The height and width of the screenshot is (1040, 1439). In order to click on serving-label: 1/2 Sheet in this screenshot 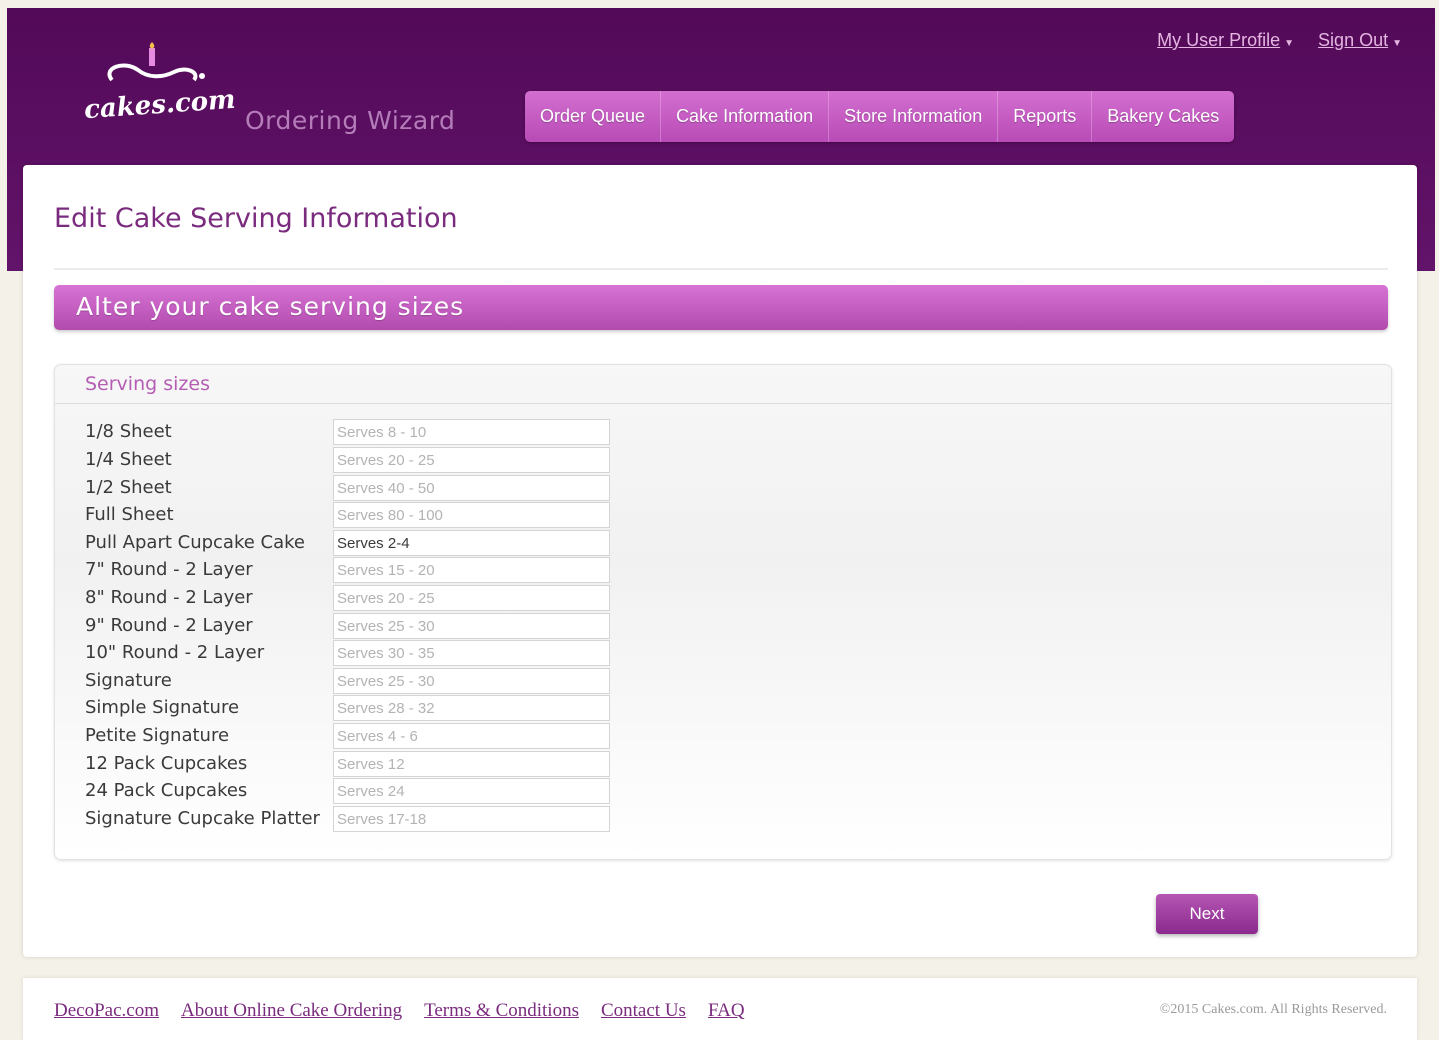, I will do `click(128, 487)`.